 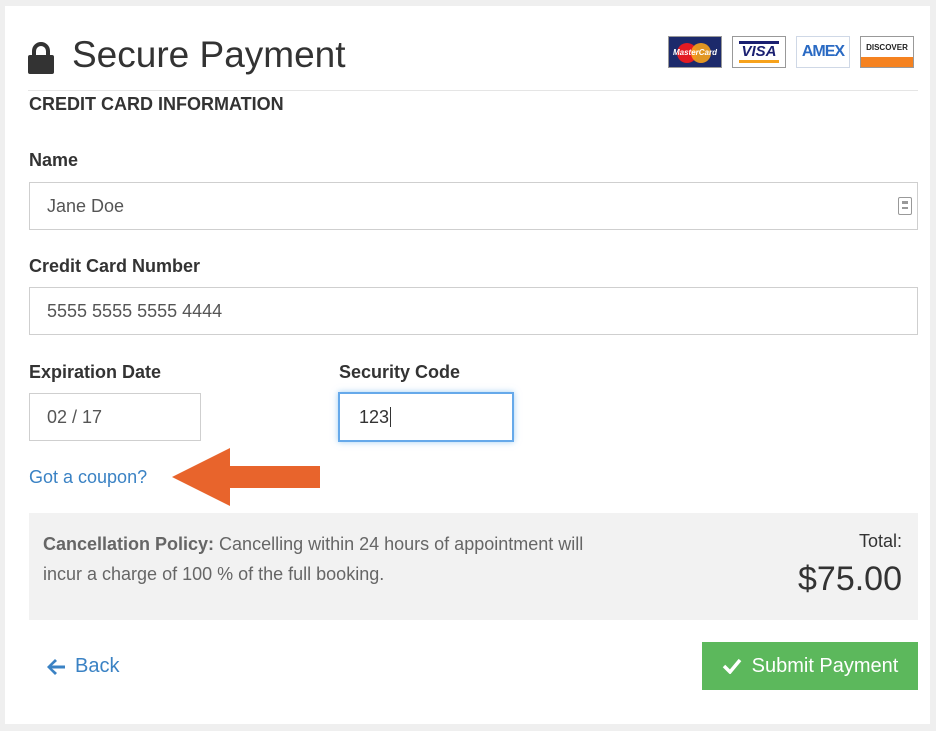 What do you see at coordinates (88, 477) in the screenshot?
I see `coupon-link: Got a coupon?` at bounding box center [88, 477].